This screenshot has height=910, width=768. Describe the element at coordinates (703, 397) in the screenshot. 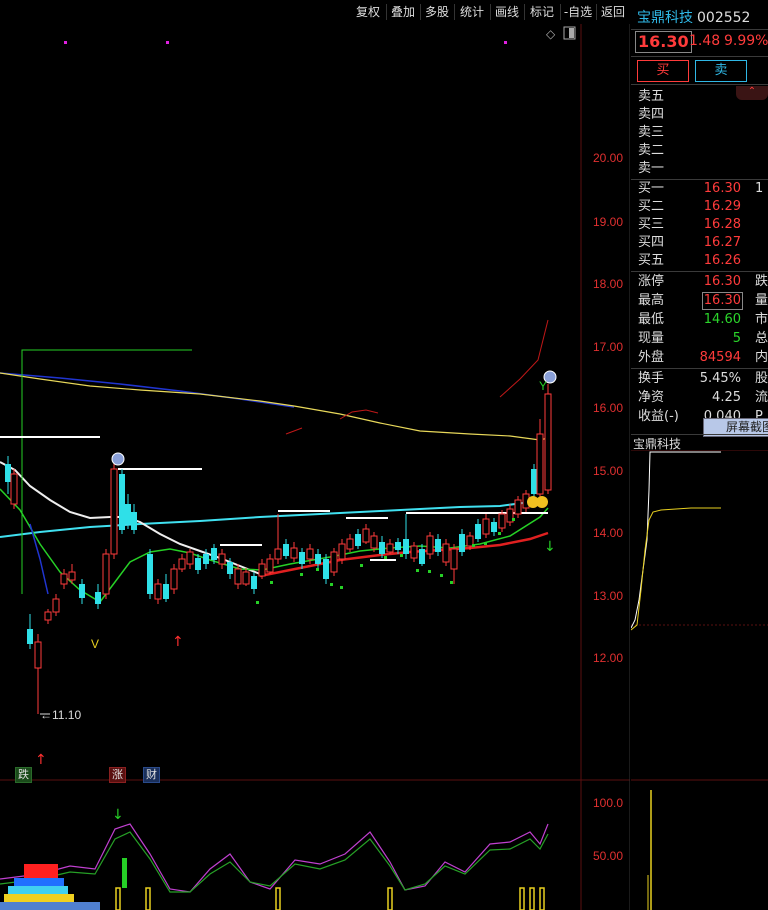

I see `stat-row: 净资 4.25 流` at that location.